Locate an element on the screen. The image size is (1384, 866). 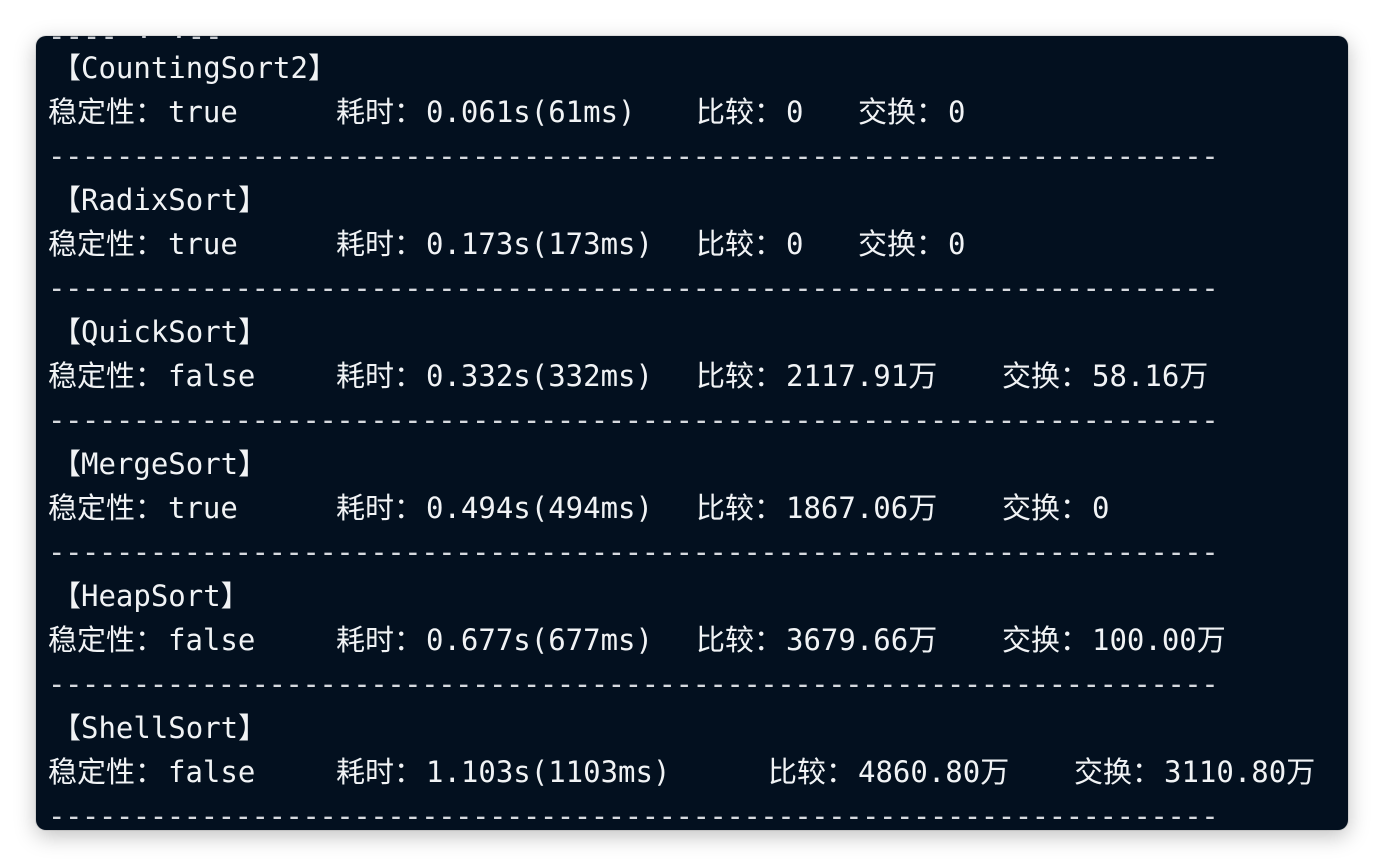
time-value: 0.677s(677ms) is located at coordinates (539, 640).